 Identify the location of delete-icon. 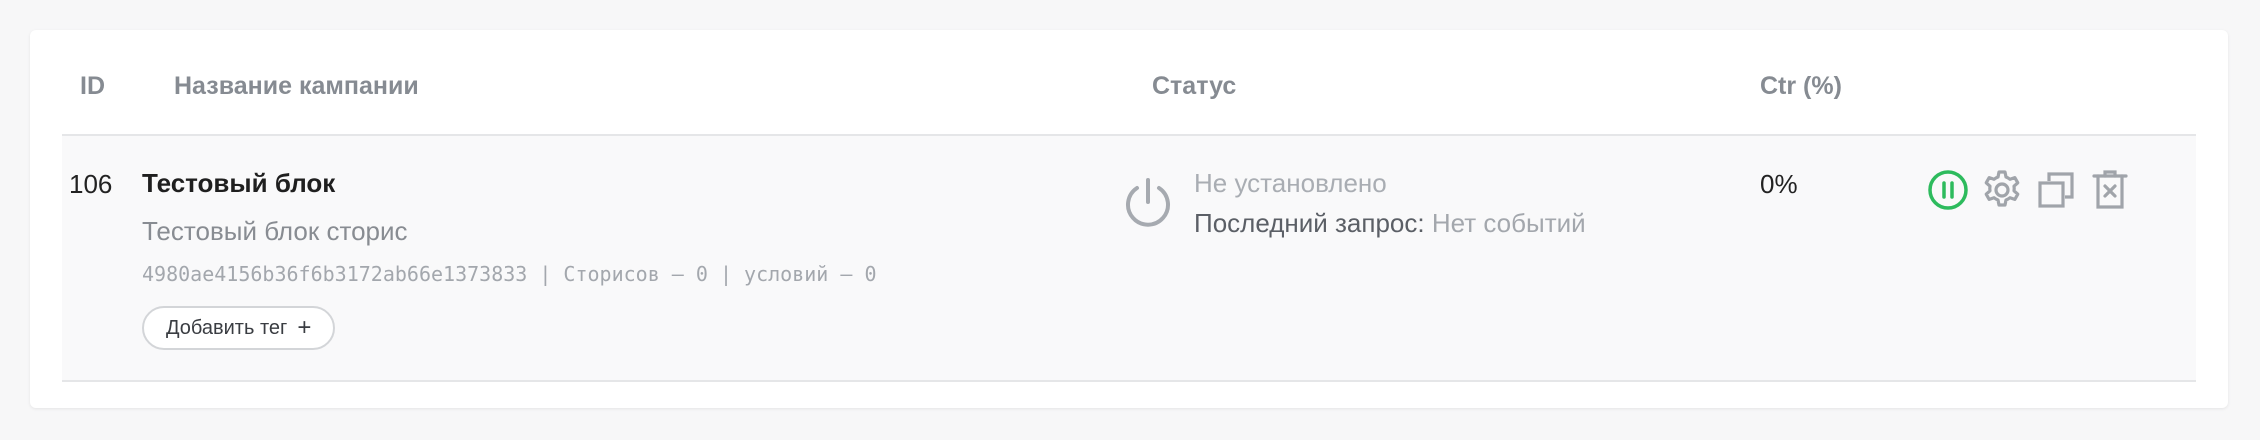
(2110, 189).